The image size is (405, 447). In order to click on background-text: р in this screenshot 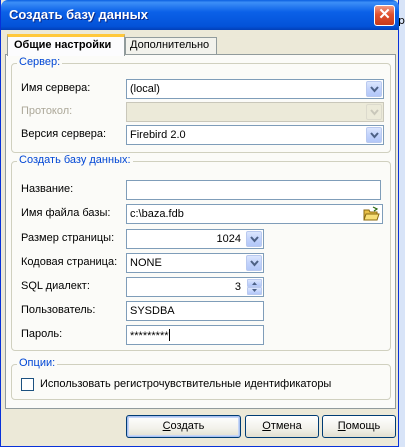, I will do `click(401, 20)`.